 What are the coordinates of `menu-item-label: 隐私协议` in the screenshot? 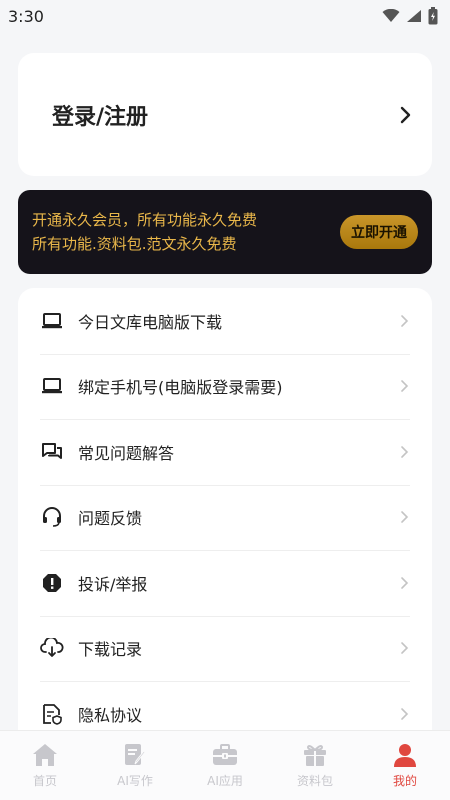 It's located at (110, 715).